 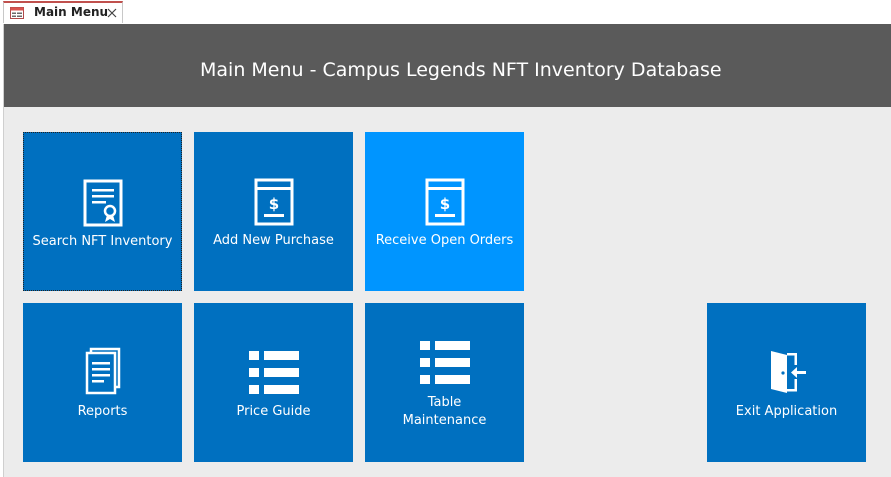 What do you see at coordinates (102, 411) in the screenshot?
I see `reports-label: Reports` at bounding box center [102, 411].